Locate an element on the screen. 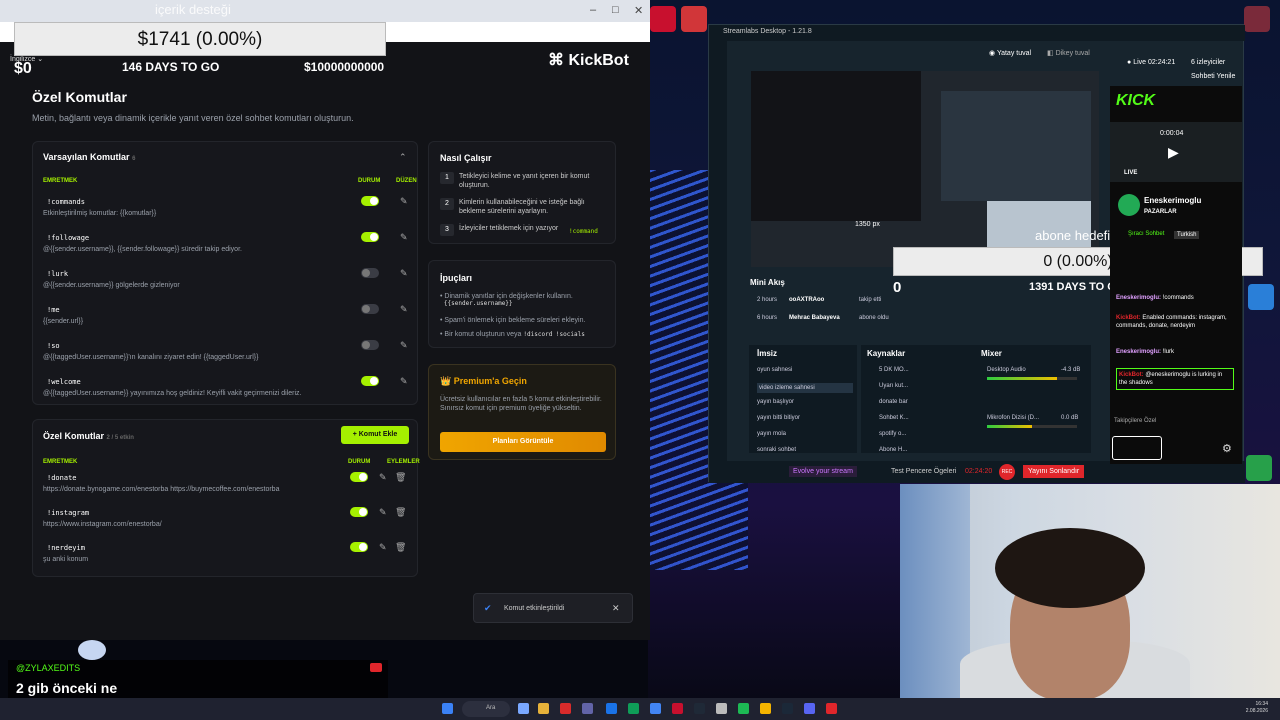 Image resolution: width=1280 pixels, height=720 pixels. evolve-button: Evolve your stream is located at coordinates (823, 471).